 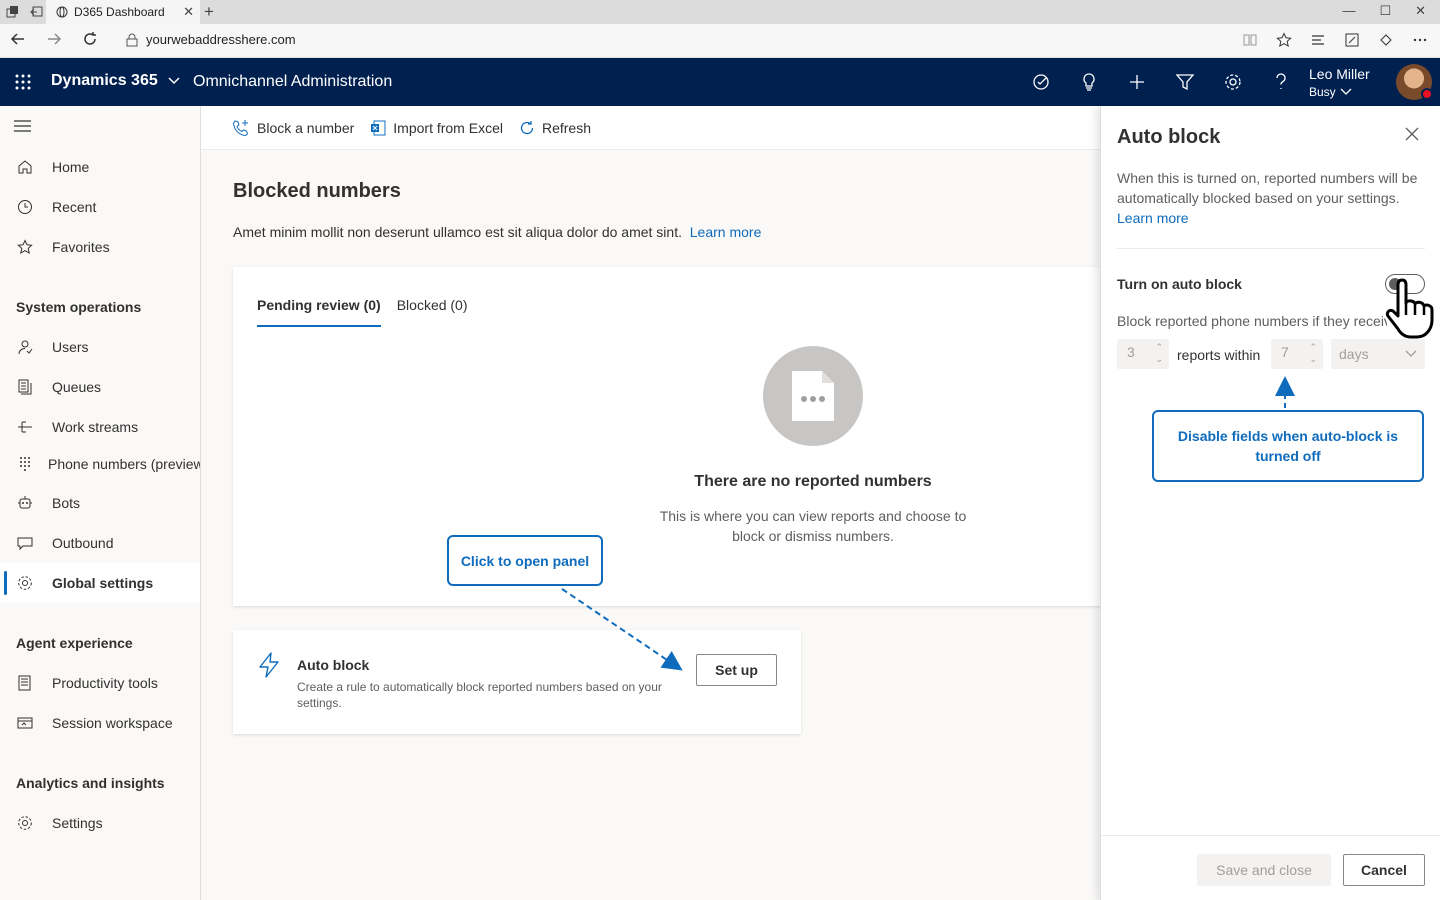 I want to click on sidebar-item-home: Home, so click(x=100, y=167).